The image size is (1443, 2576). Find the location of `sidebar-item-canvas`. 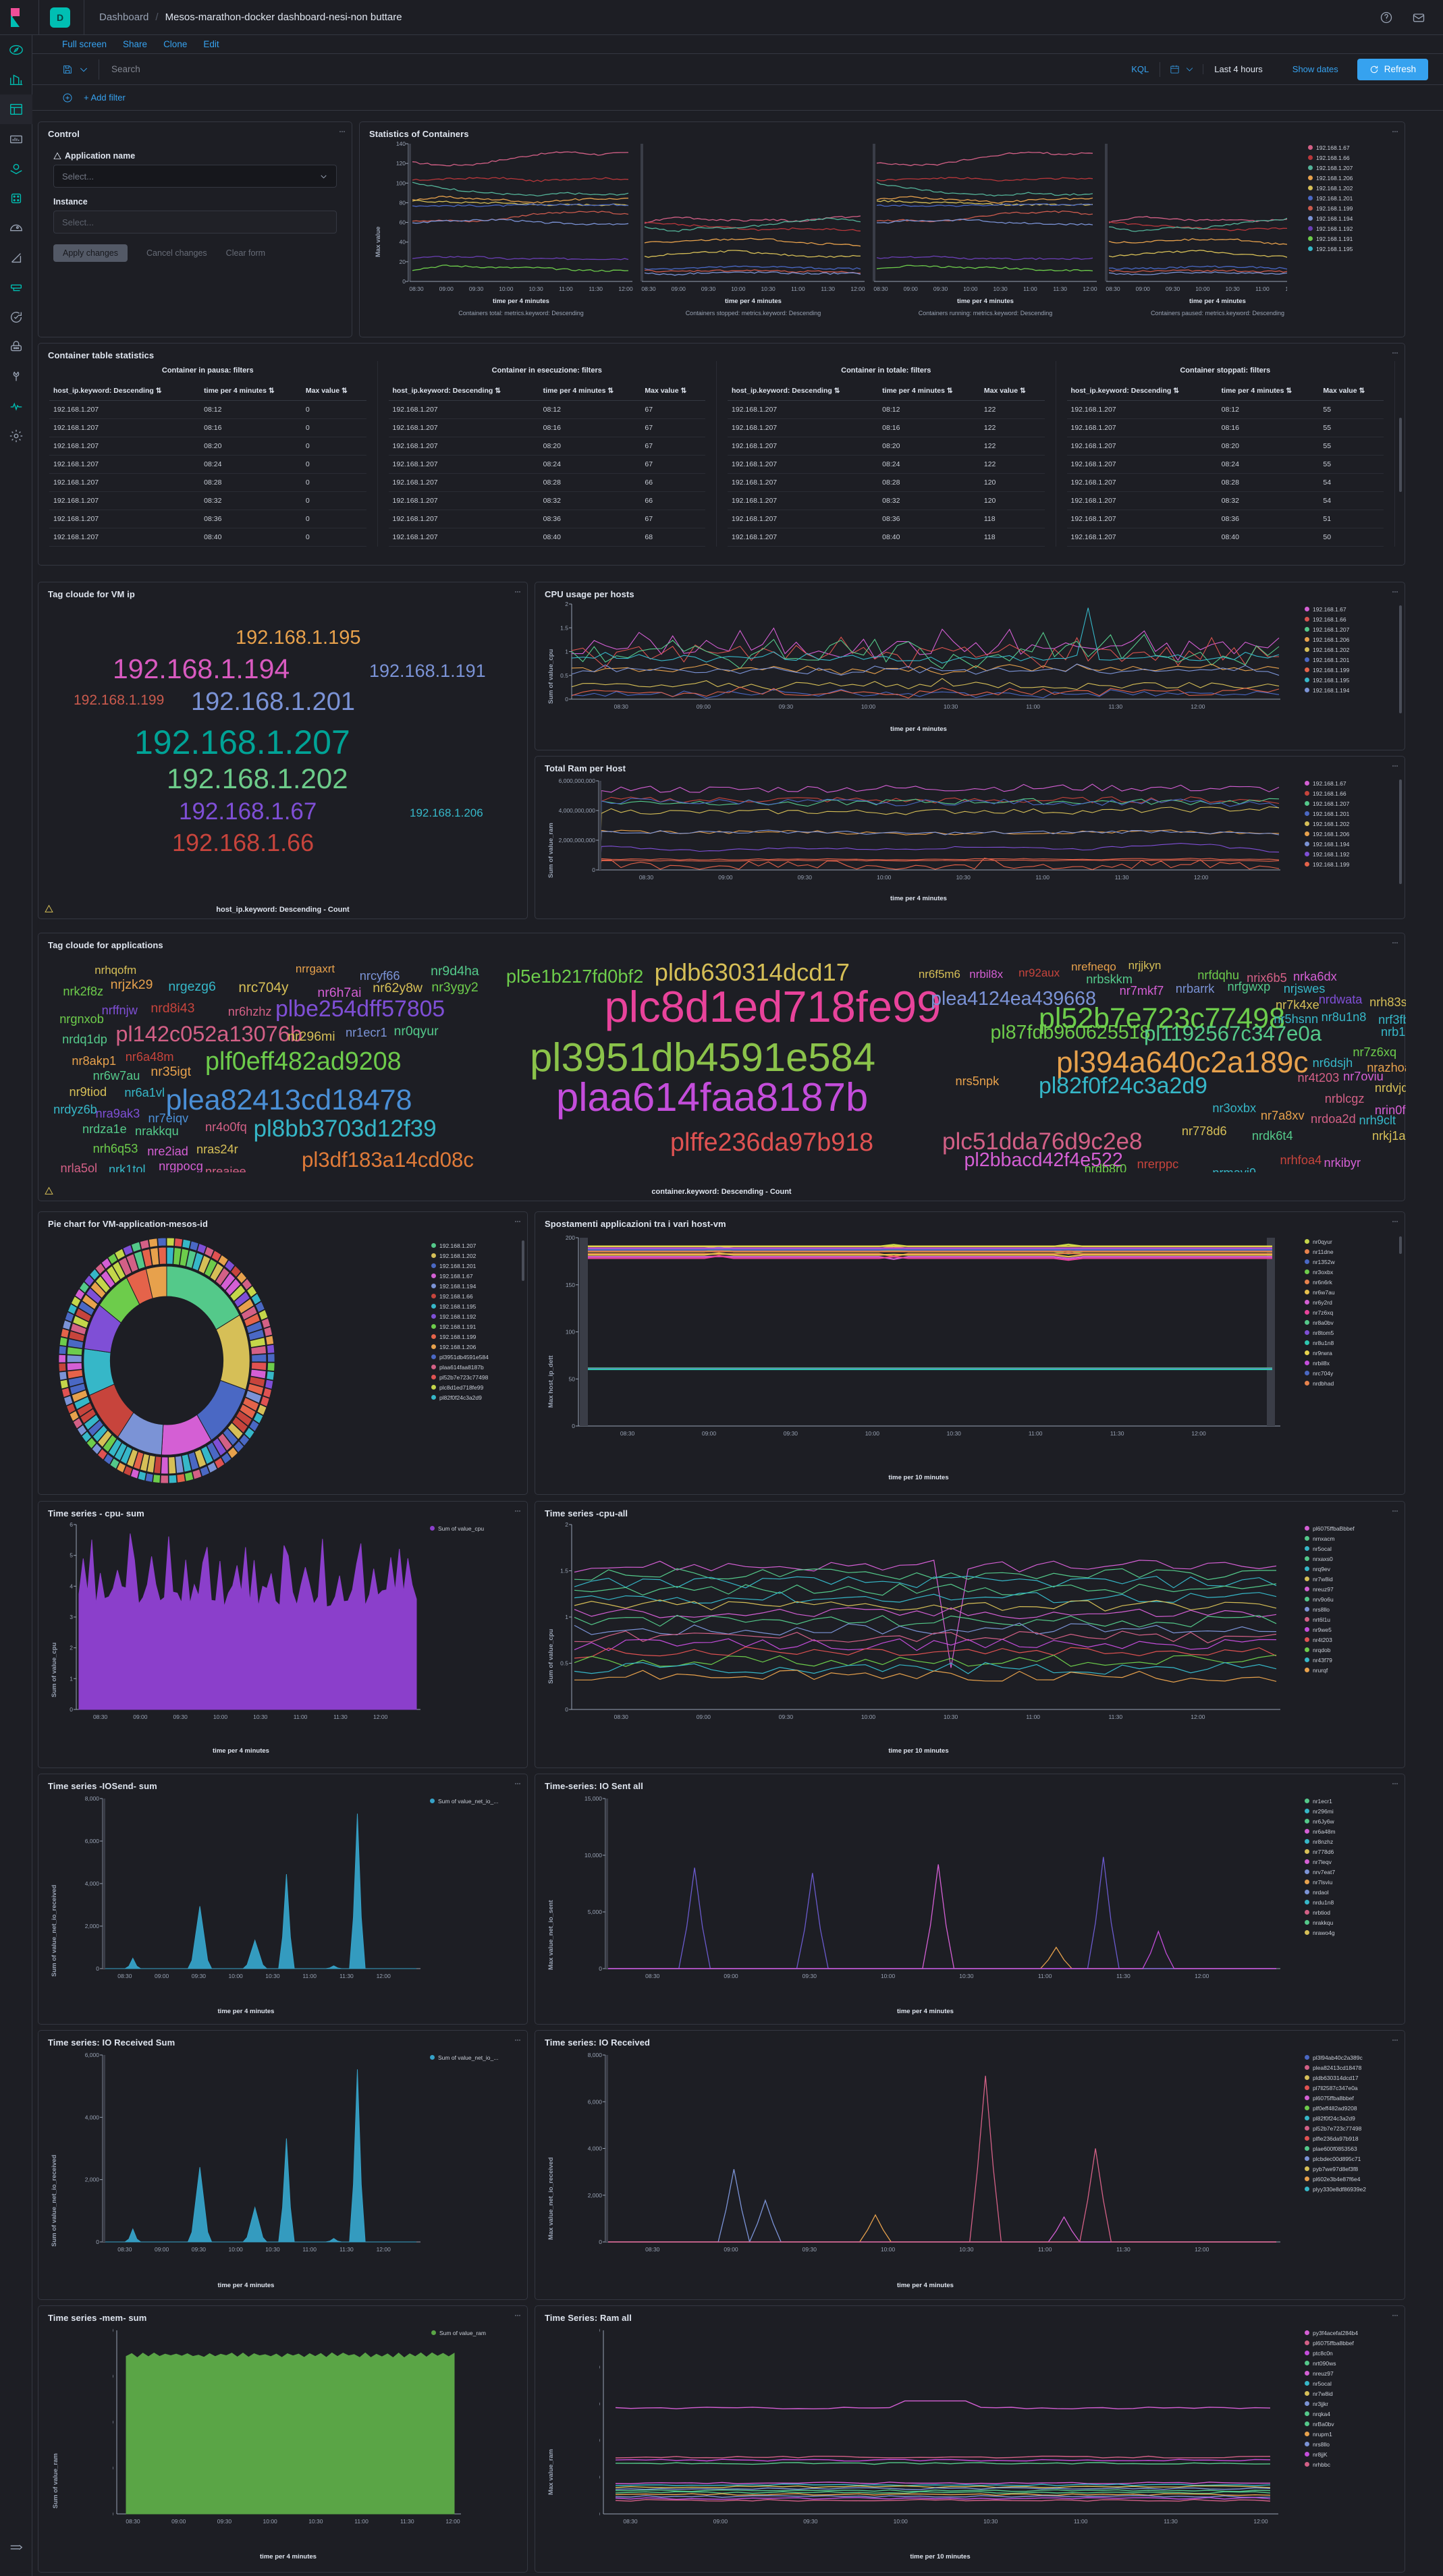

sidebar-item-canvas is located at coordinates (16, 139).